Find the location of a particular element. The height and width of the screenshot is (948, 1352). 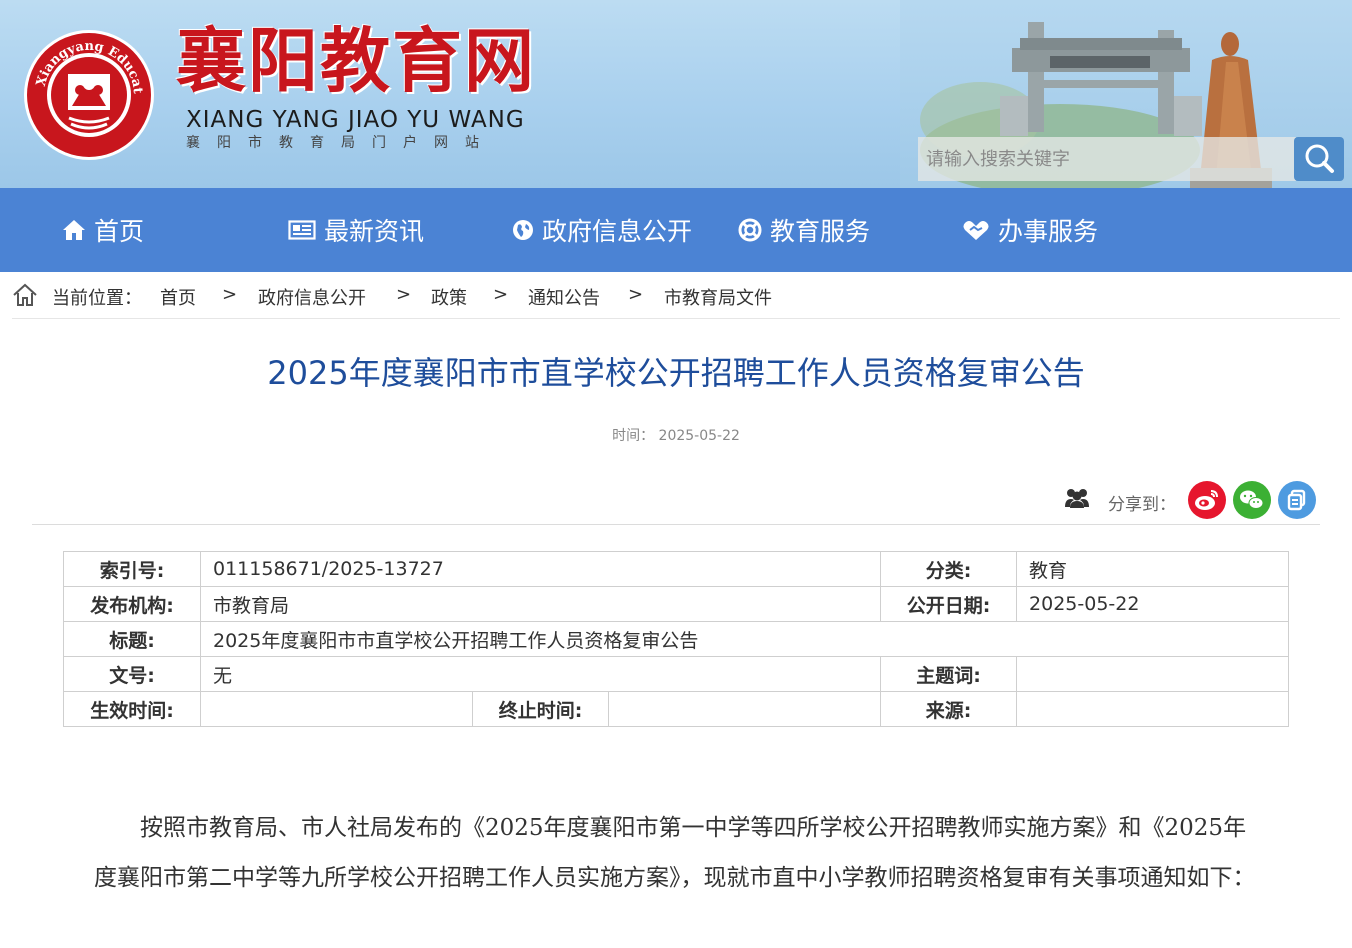

site-subtitle: 襄阳市教育局门户网站 is located at coordinates (341, 143).